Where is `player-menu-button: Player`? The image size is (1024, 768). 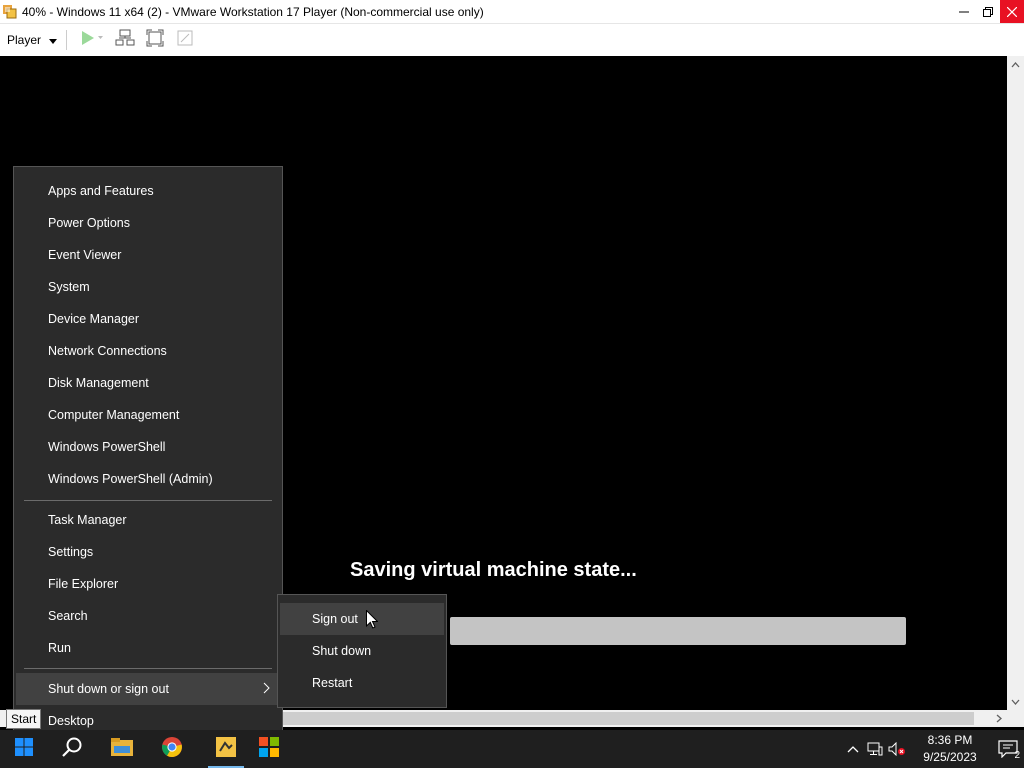 player-menu-button: Player is located at coordinates (32, 40).